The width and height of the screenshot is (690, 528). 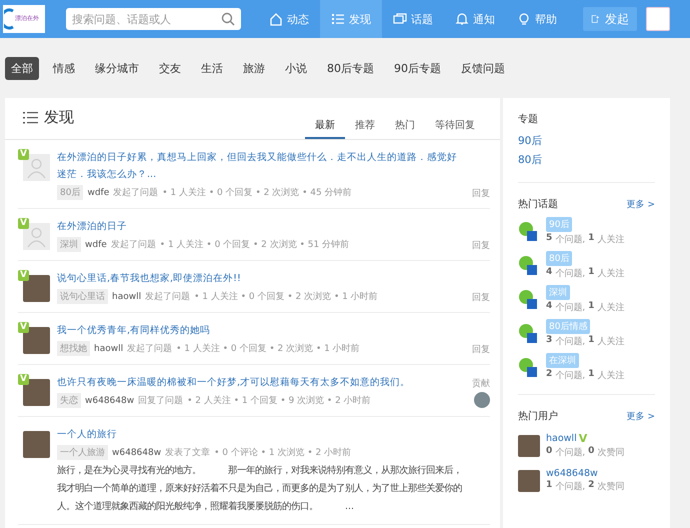 What do you see at coordinates (259, 382) in the screenshot?
I see `question-link: 也许只有夜晚一床温暖的棉被和一个好梦,才可以慰藉每天有太多不如意的我们。` at bounding box center [259, 382].